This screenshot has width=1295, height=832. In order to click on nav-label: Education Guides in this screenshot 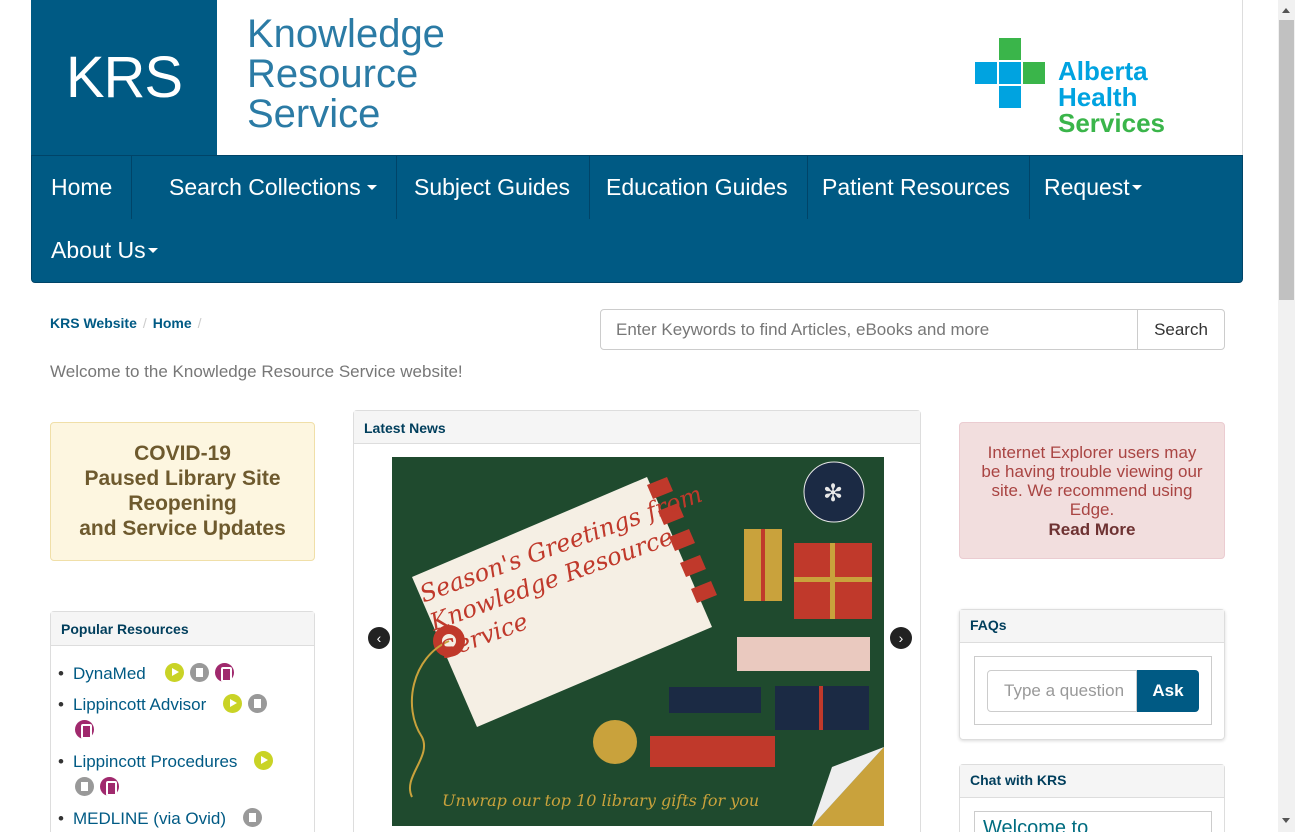, I will do `click(697, 187)`.